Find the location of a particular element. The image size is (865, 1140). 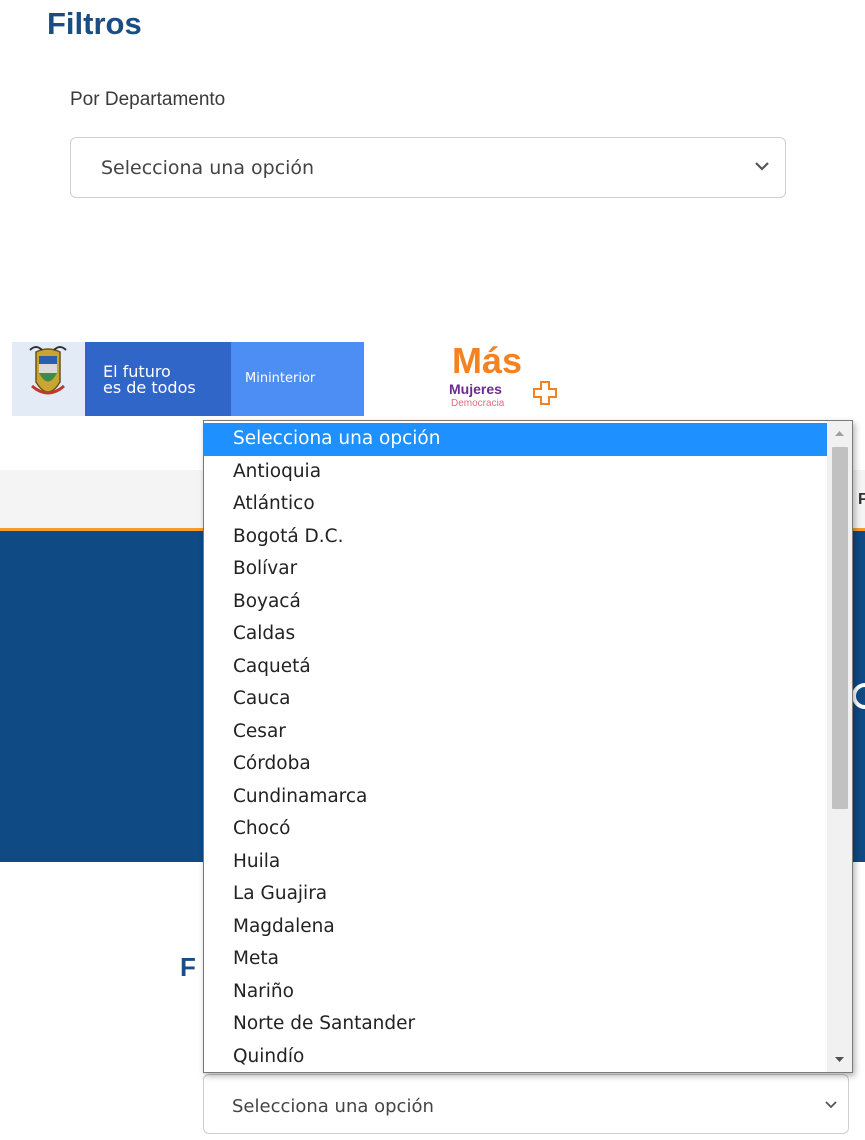

dropdown-option: Norte de Santander is located at coordinates (516, 1024).